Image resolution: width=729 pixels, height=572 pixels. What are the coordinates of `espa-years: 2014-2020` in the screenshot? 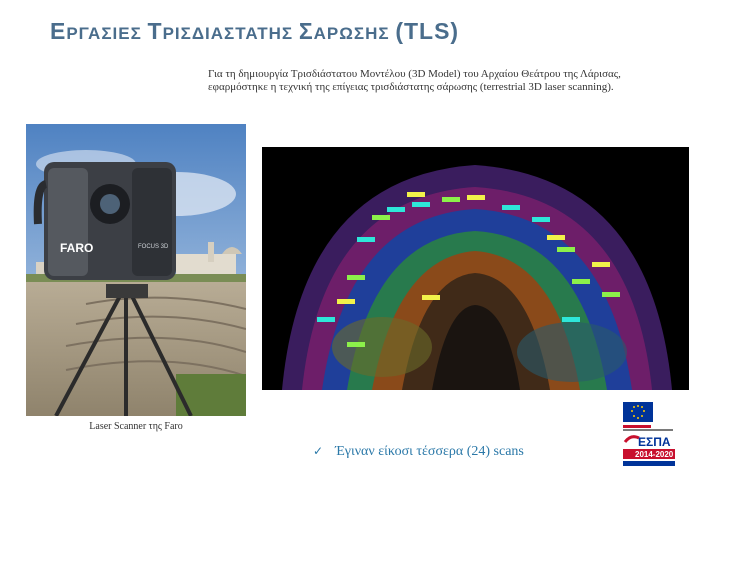 It's located at (654, 454).